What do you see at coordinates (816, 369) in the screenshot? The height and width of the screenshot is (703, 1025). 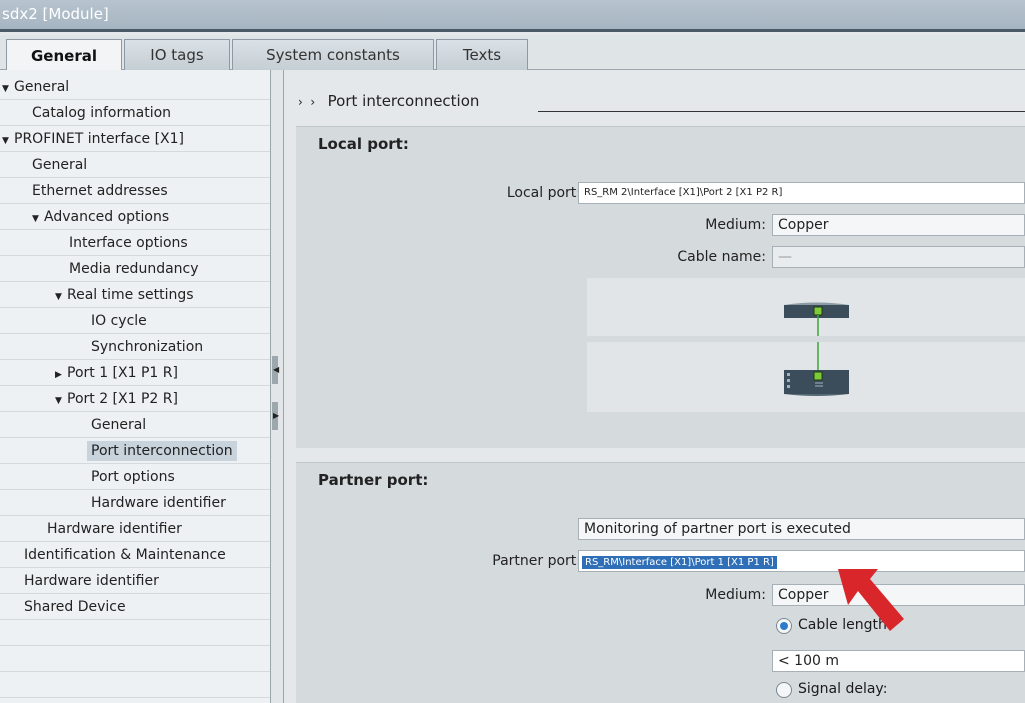 I see `partner-device-icon` at bounding box center [816, 369].